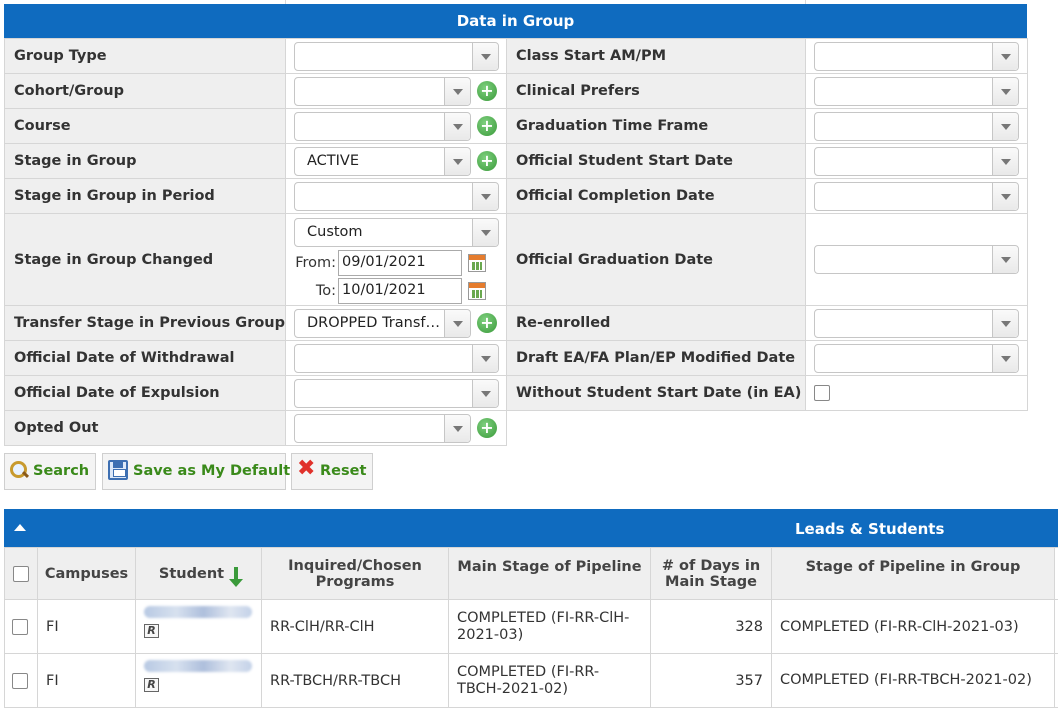 The width and height of the screenshot is (1058, 711). Describe the element at coordinates (382, 428) in the screenshot. I see `opted-out-select` at that location.